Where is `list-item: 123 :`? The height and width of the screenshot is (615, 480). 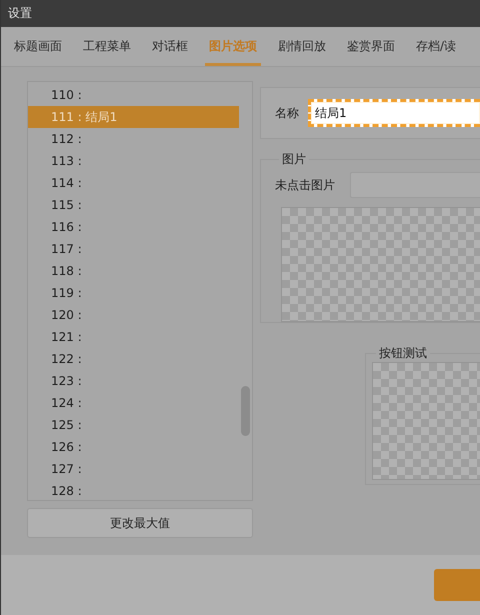 list-item: 123 : is located at coordinates (133, 381).